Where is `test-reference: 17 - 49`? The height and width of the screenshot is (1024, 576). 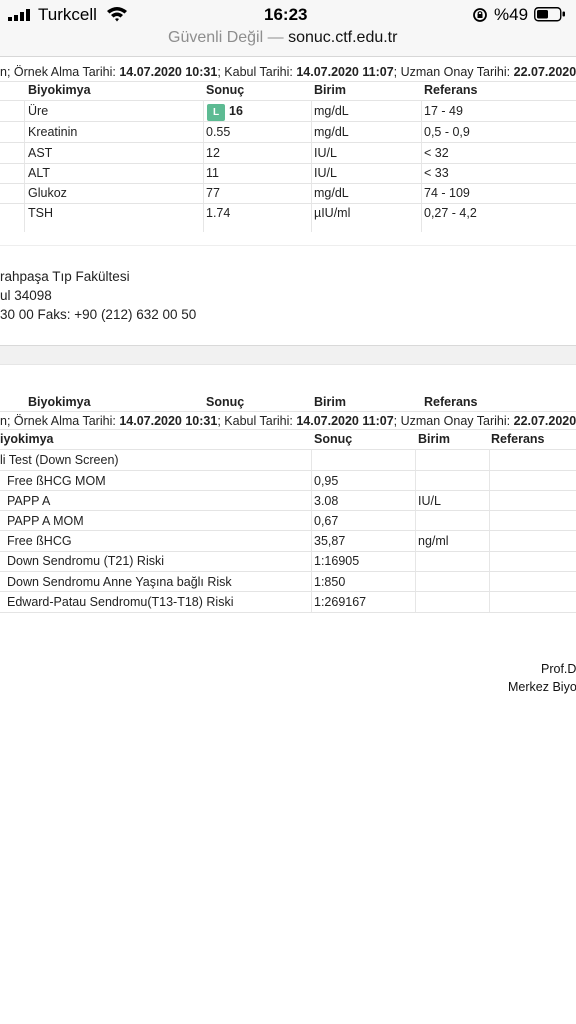 test-reference: 17 - 49 is located at coordinates (443, 111).